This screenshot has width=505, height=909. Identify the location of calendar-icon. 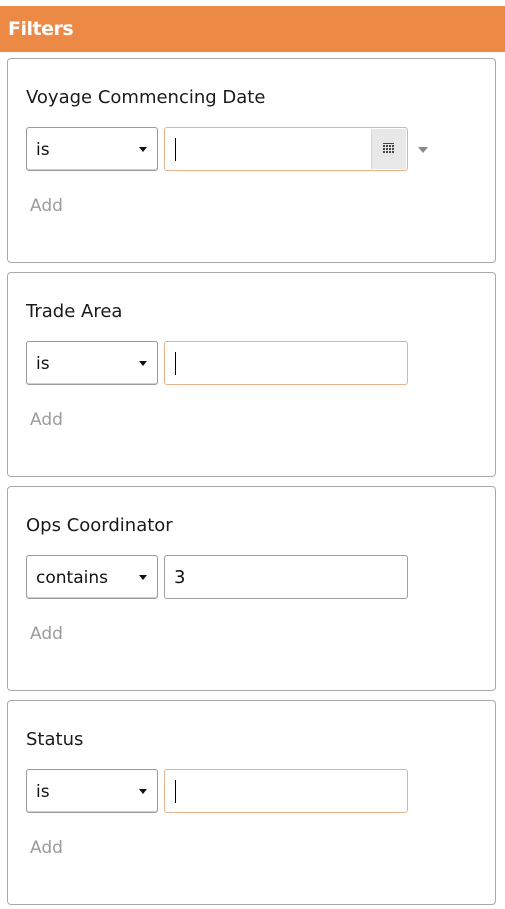
(388, 148).